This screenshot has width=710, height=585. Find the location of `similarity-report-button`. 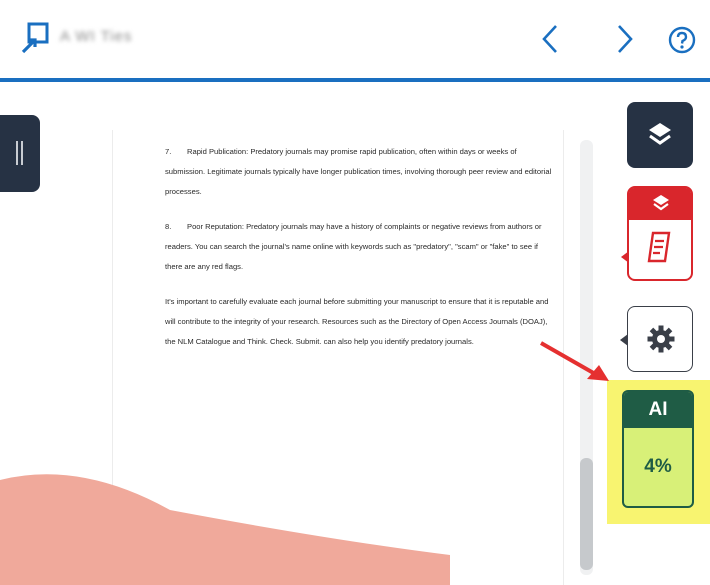

similarity-report-button is located at coordinates (657, 233).